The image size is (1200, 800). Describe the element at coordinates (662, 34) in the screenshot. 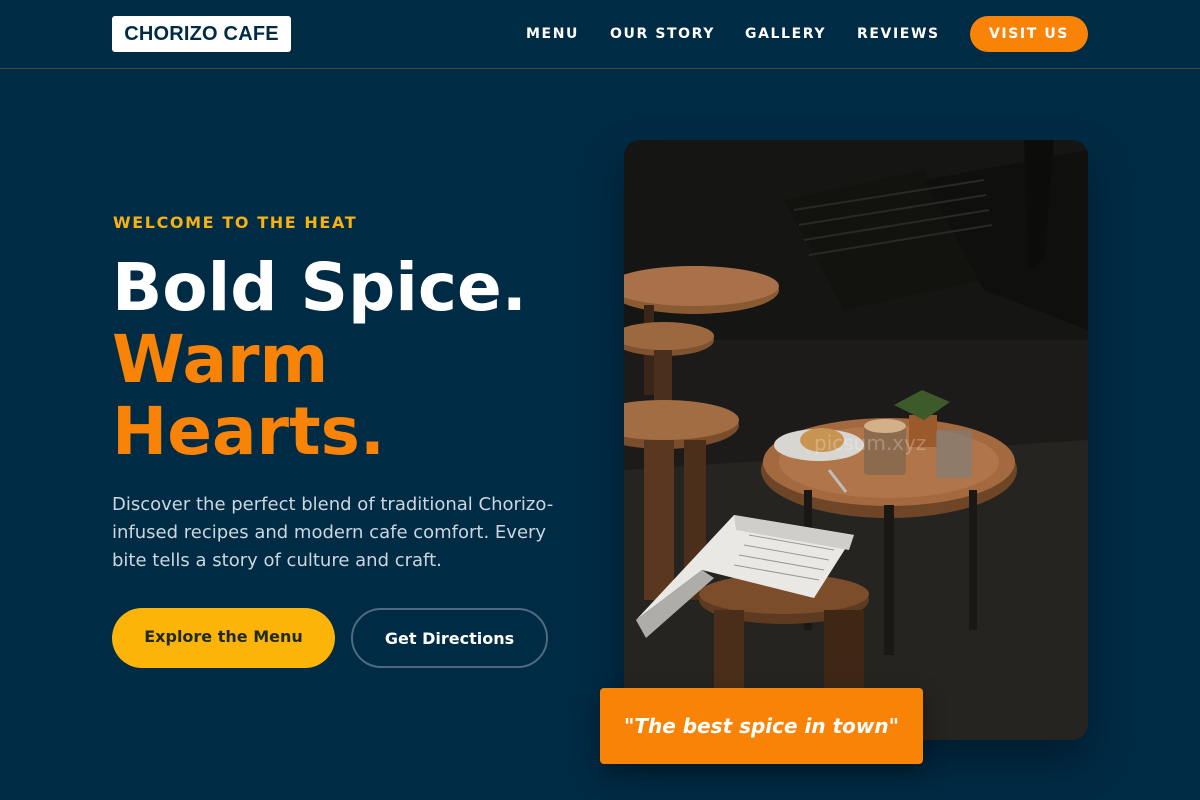

I see `nav-link-our-story: OUR STORY` at that location.